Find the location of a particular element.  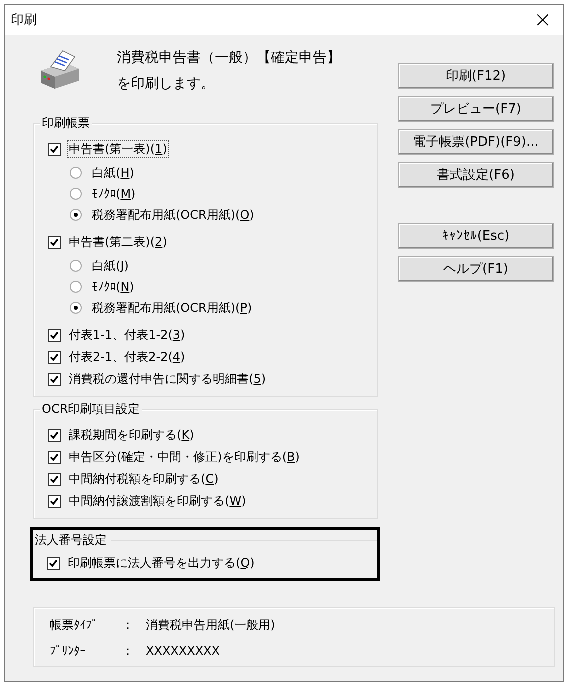

checkbox-label: 中間納付税額を印刷する(C) is located at coordinates (144, 479).